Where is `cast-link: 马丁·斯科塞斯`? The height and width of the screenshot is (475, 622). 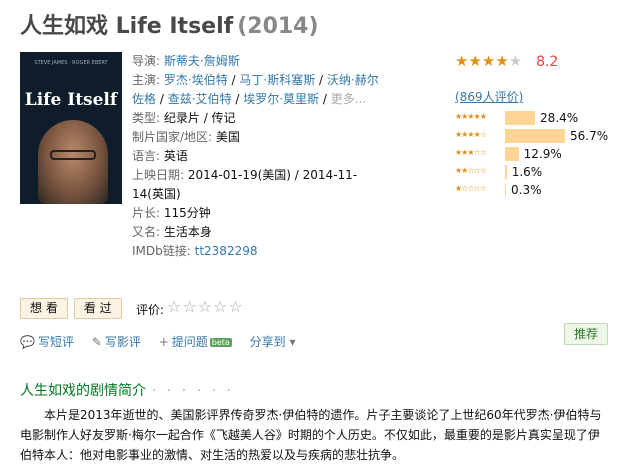
cast-link: 马丁·斯科塞斯 is located at coordinates (277, 80).